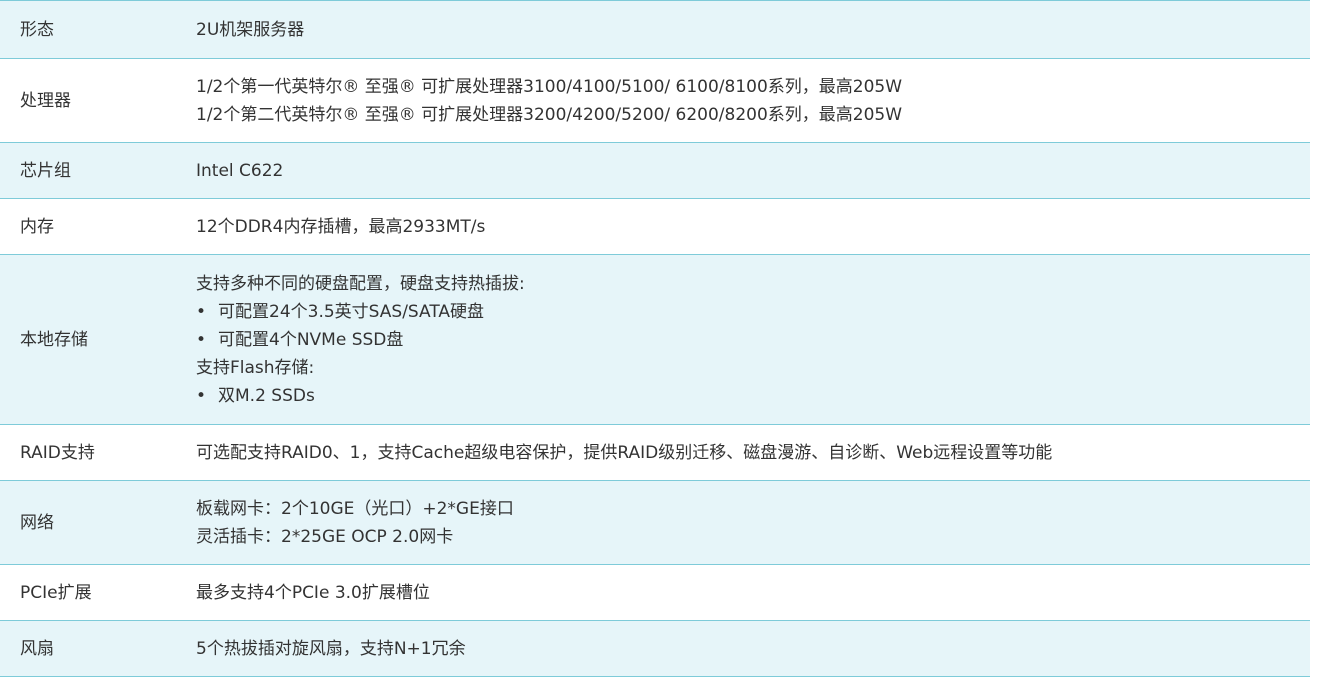  I want to click on value-line: 支持Flash存储:, so click(255, 367).